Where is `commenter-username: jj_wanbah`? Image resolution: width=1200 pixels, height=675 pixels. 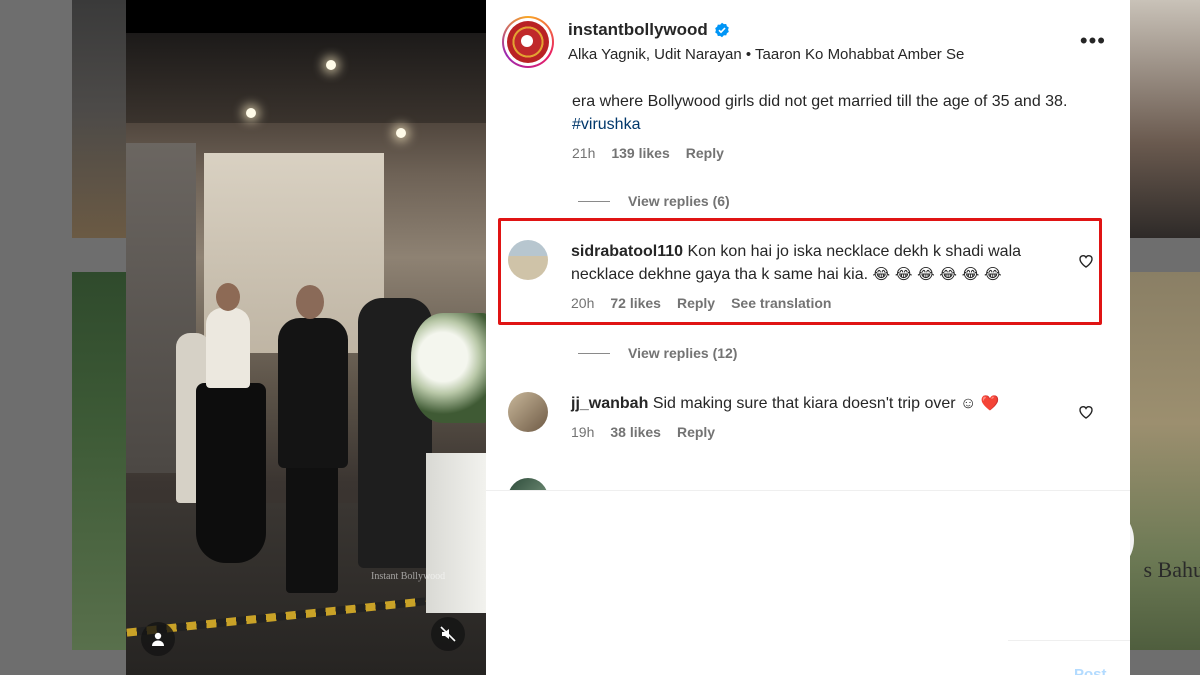 commenter-username: jj_wanbah is located at coordinates (609, 403).